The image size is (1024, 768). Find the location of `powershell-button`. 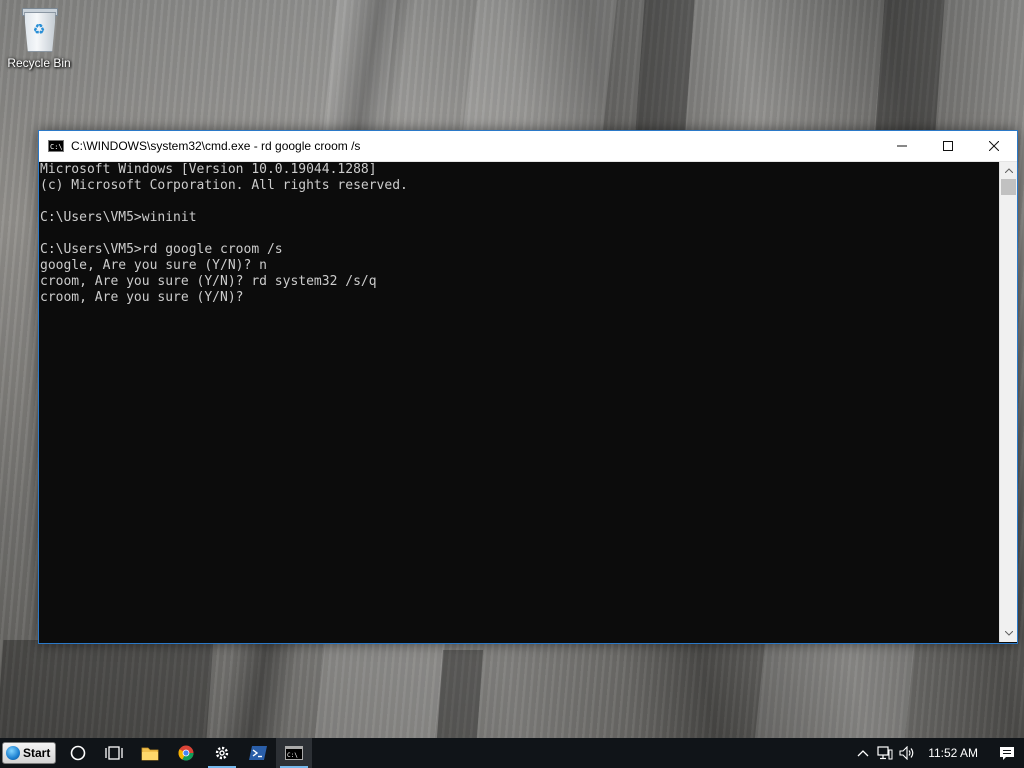

powershell-button is located at coordinates (258, 753).